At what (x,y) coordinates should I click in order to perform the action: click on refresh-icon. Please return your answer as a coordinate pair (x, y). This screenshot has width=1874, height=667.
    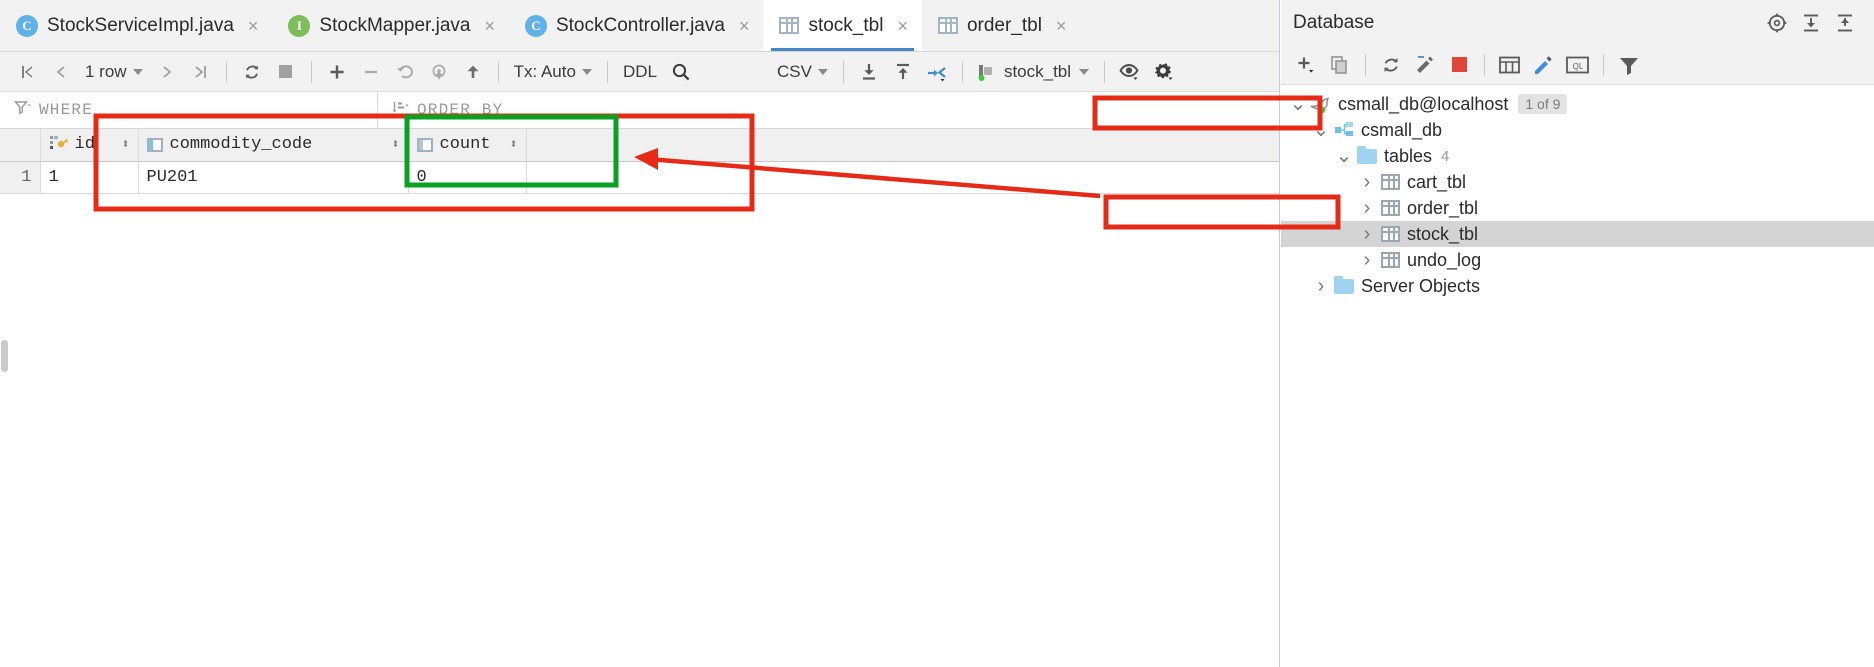
    Looking at the image, I should click on (1391, 65).